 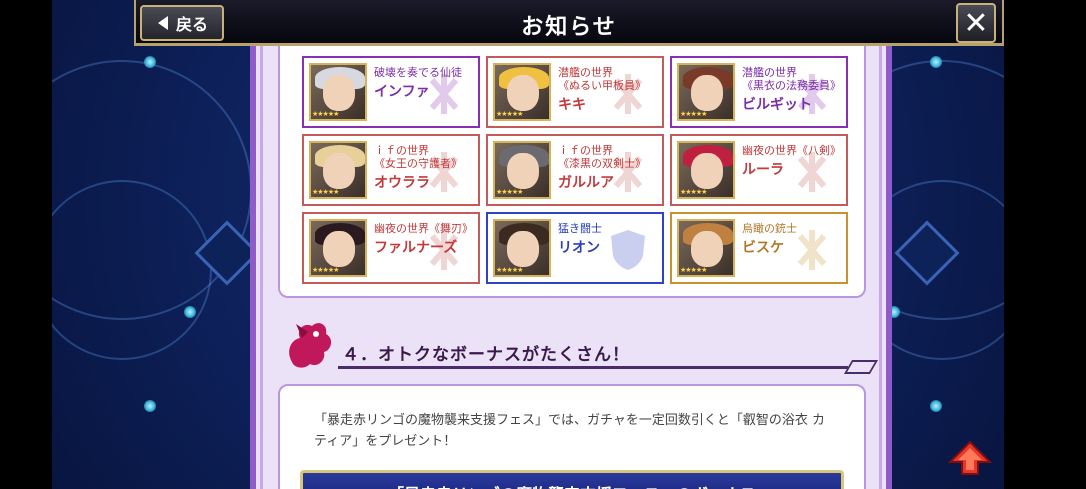 I want to click on unit-name: ファルナーズ, so click(x=416, y=248).